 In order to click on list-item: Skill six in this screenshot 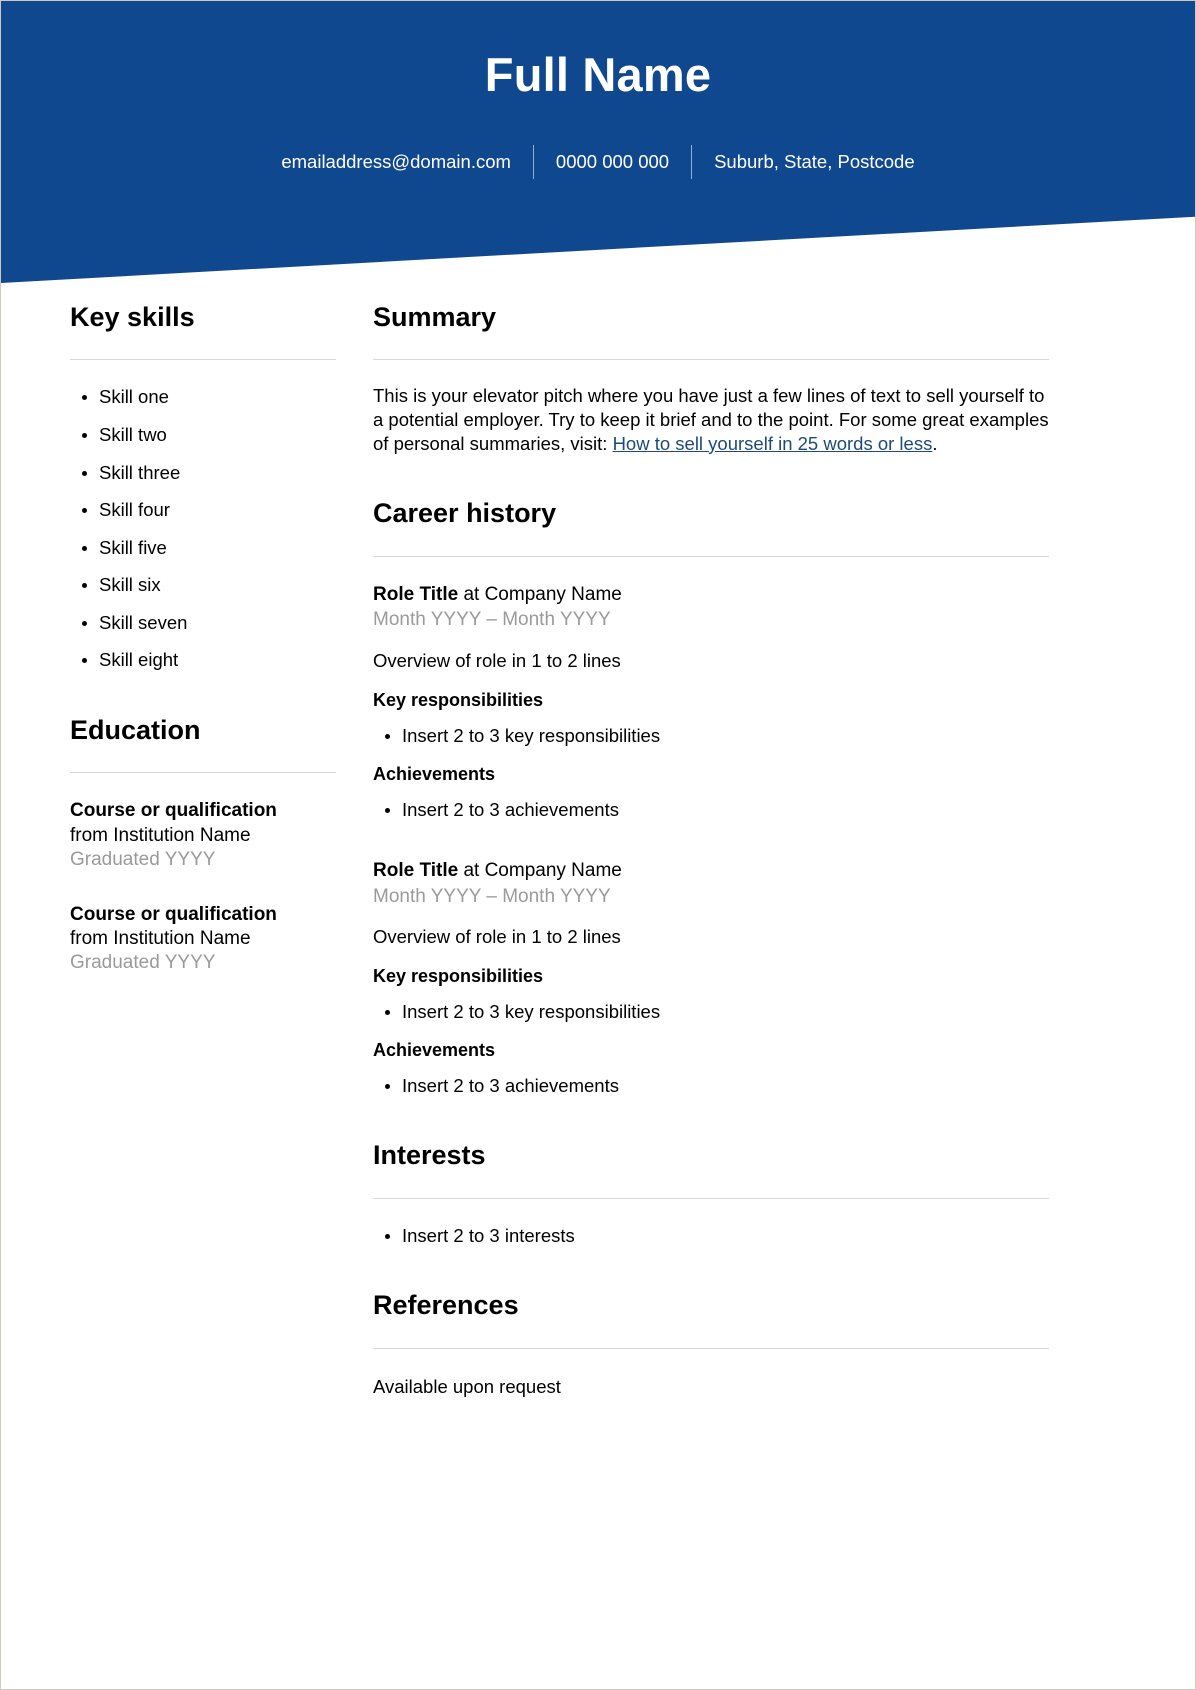, I will do `click(203, 585)`.